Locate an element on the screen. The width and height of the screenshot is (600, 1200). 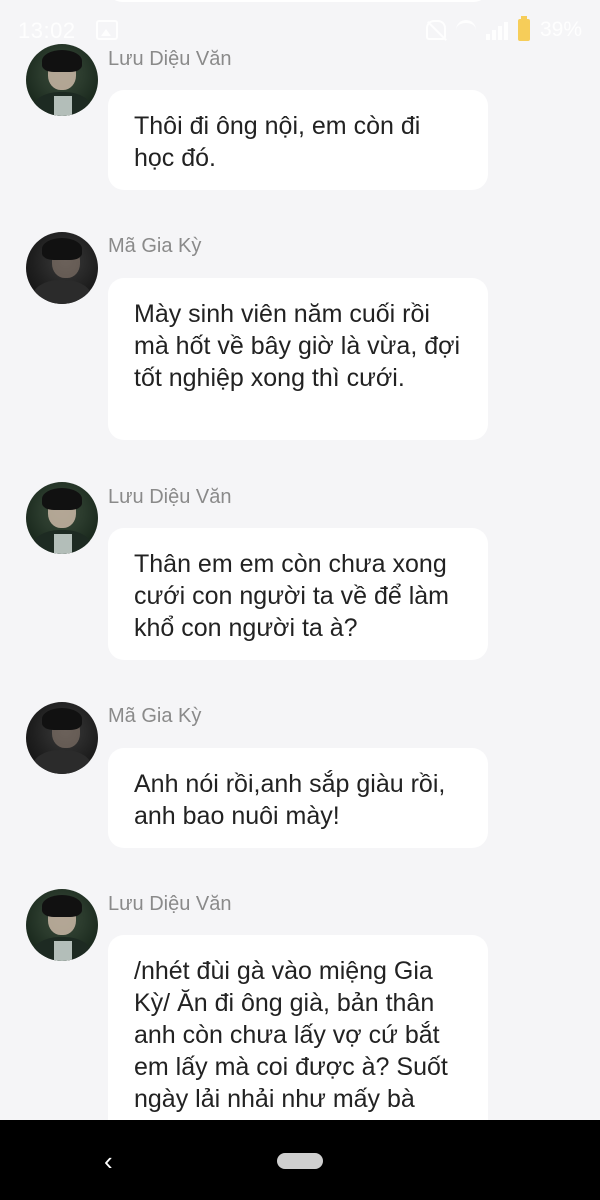
status-icons: 39% is located at coordinates (503, 29).